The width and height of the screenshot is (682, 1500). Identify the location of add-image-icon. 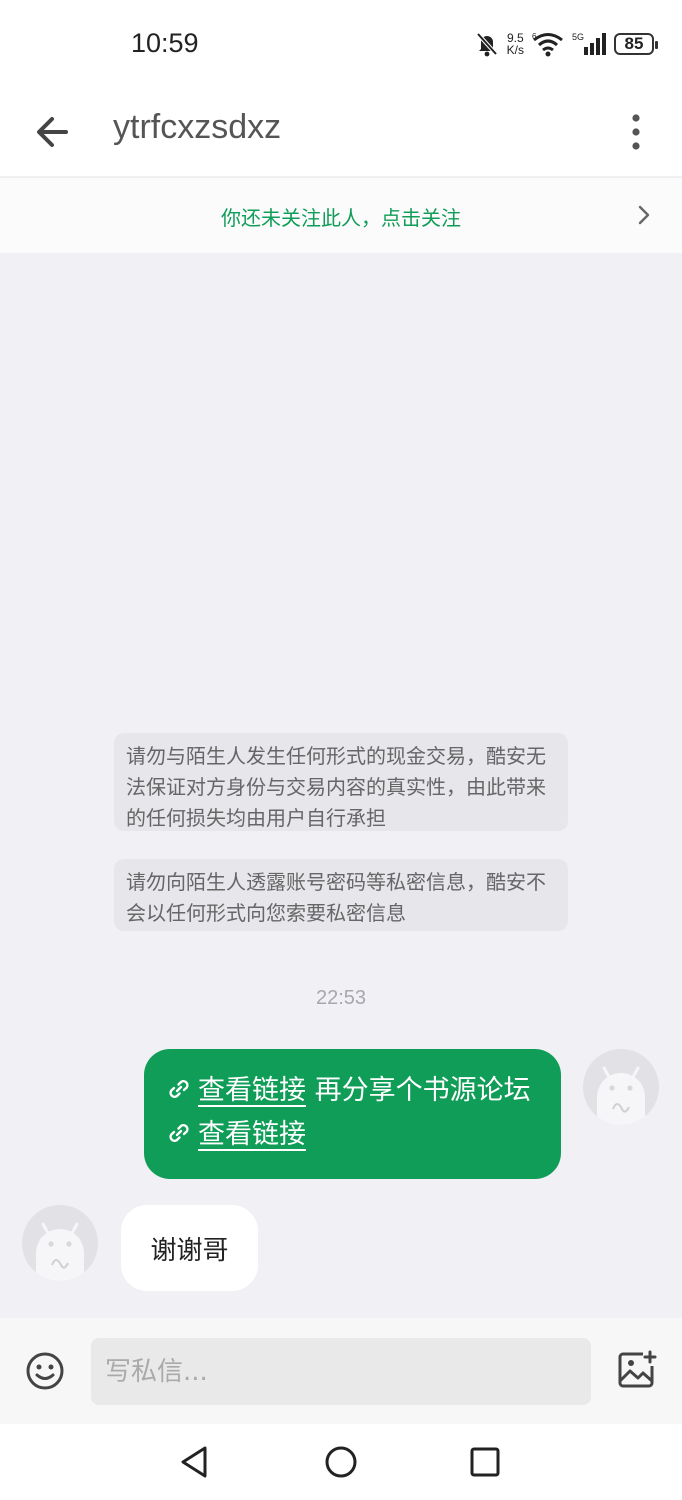
(637, 1370).